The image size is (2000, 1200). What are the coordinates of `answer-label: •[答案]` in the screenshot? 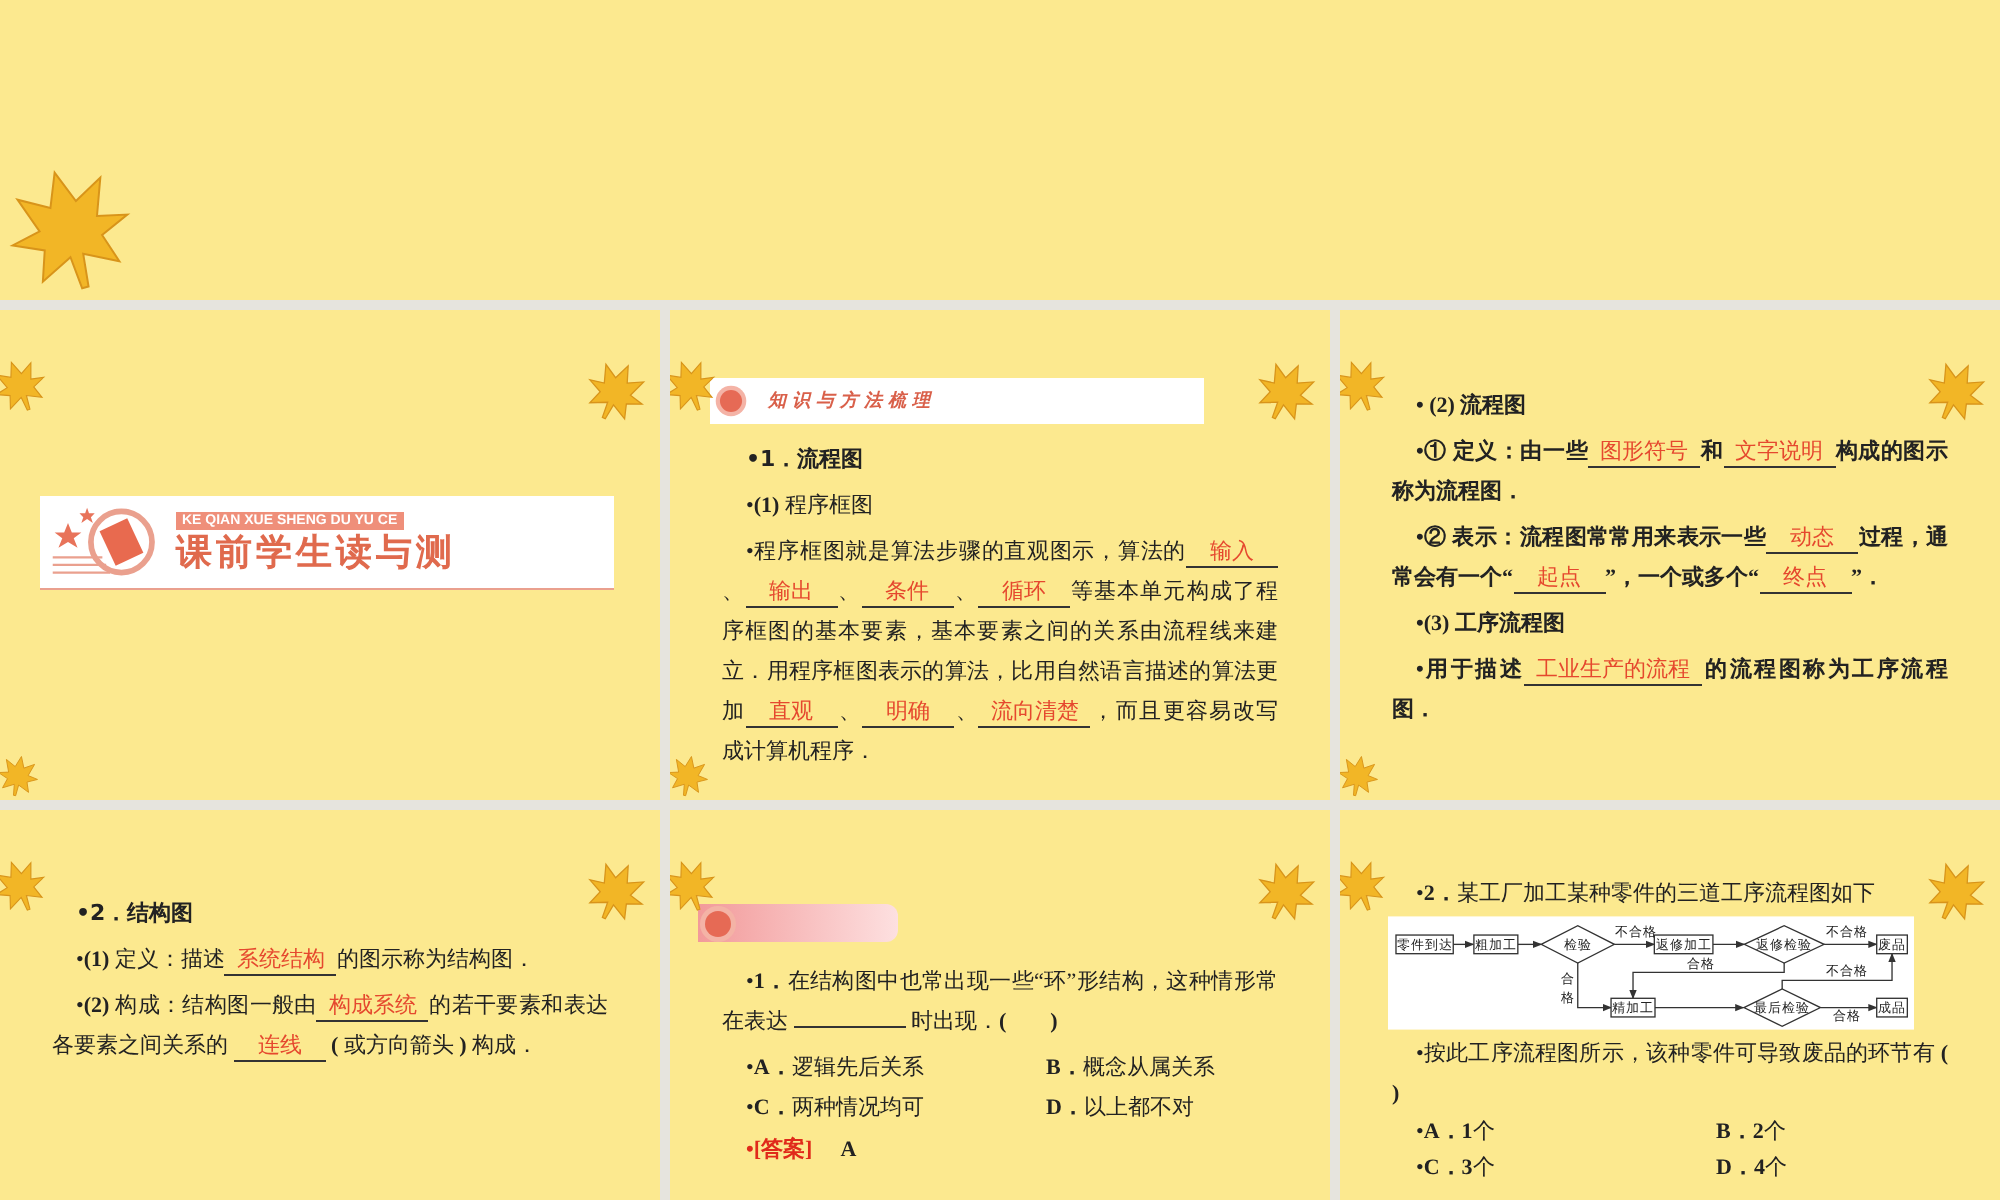 It's located at (779, 1150).